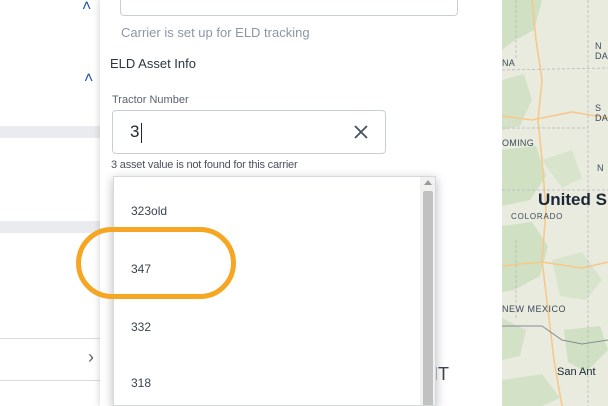 This screenshot has height=406, width=608. I want to click on list-item: 318, so click(267, 379).